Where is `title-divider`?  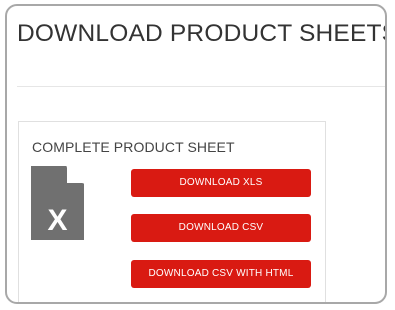 title-divider is located at coordinates (201, 86).